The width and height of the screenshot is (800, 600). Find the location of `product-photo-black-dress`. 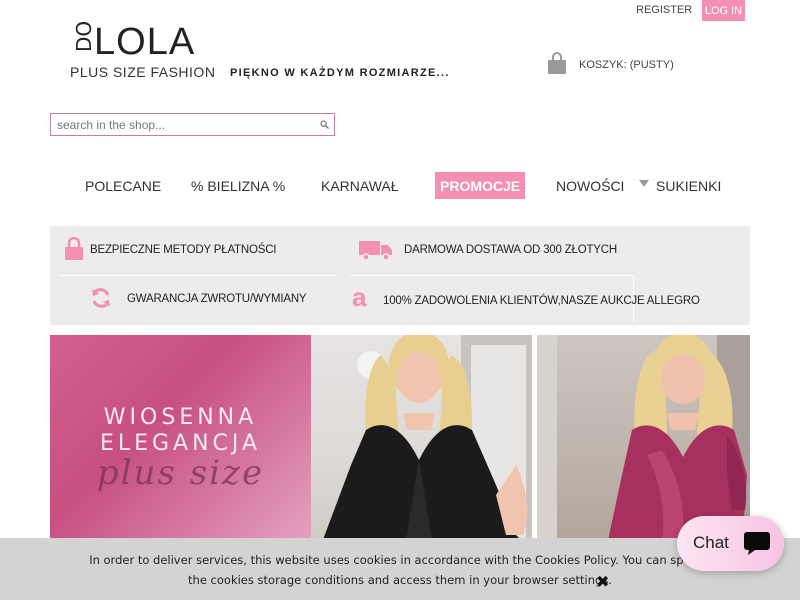

product-photo-black-dress is located at coordinates (421, 440).